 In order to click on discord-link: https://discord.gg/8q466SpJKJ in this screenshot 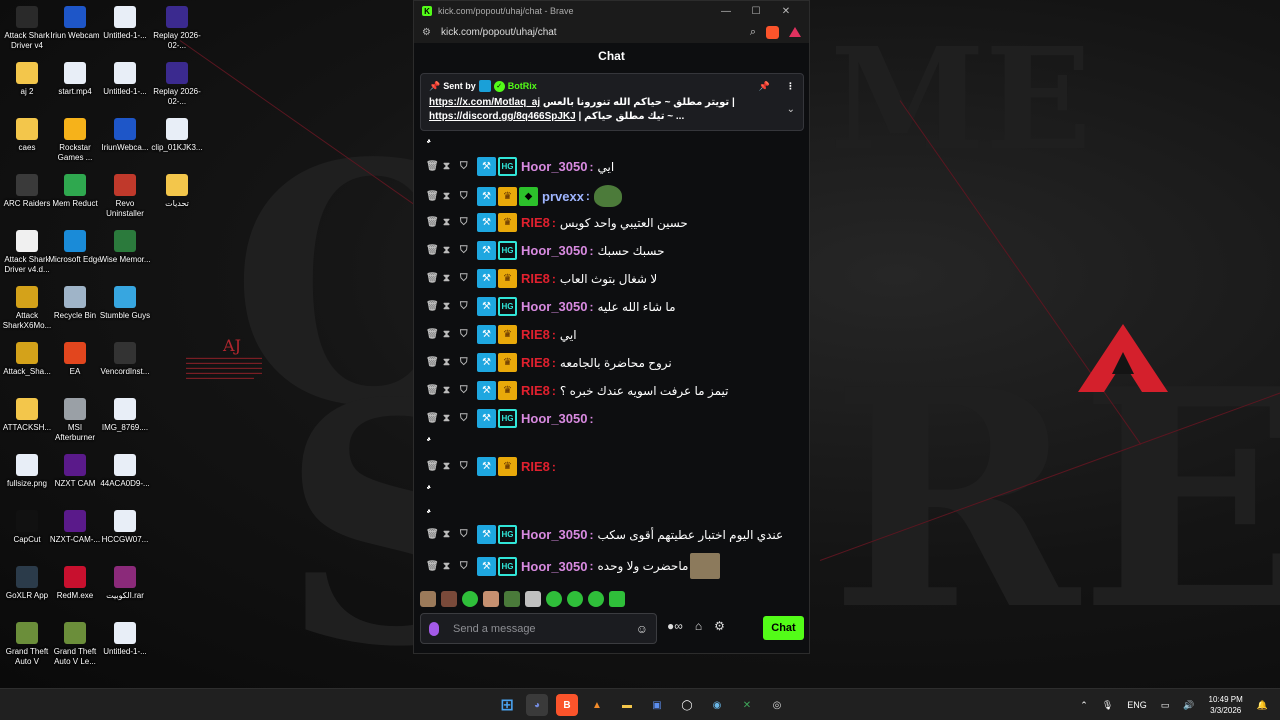, I will do `click(502, 116)`.